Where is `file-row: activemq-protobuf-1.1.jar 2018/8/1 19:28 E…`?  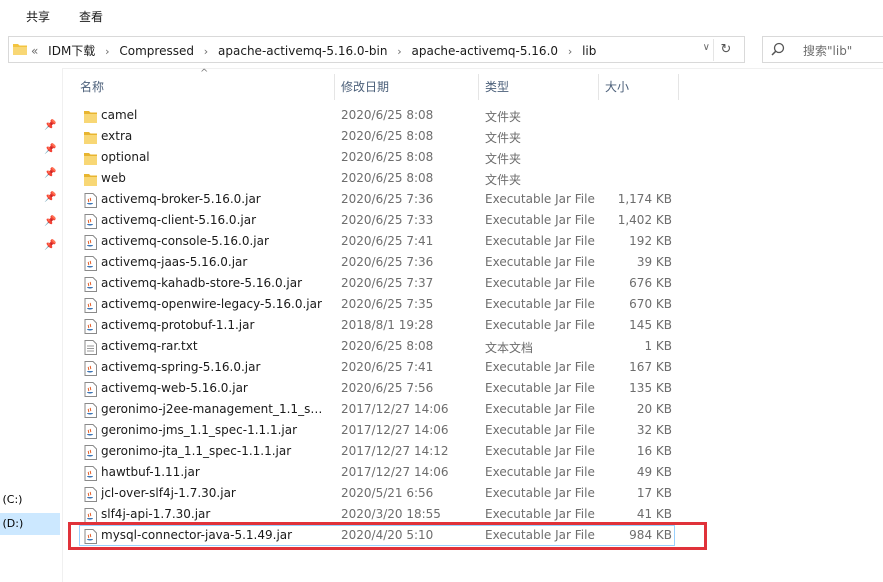
file-row: activemq-protobuf-1.1.jar 2018/8/1 19:28 E… is located at coordinates (379, 326).